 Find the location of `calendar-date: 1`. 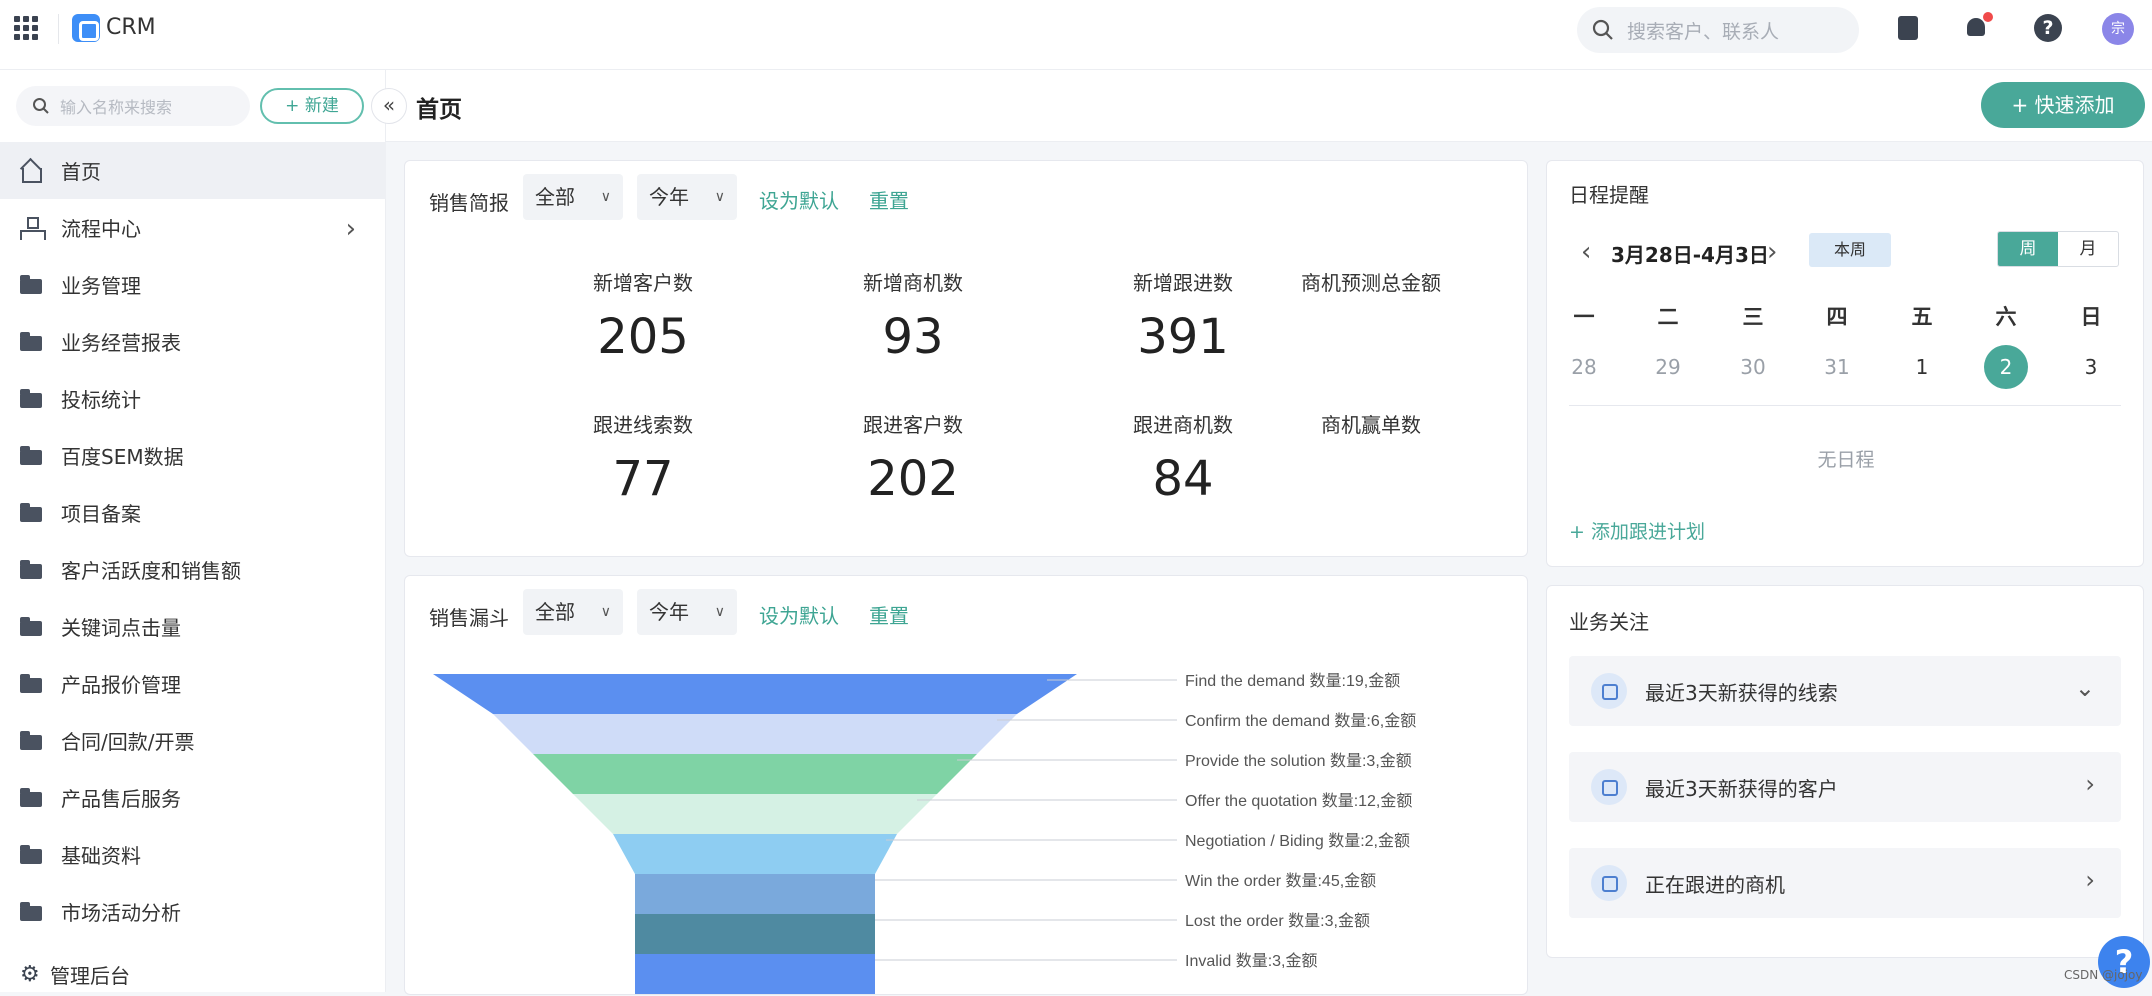

calendar-date: 1 is located at coordinates (1922, 367).